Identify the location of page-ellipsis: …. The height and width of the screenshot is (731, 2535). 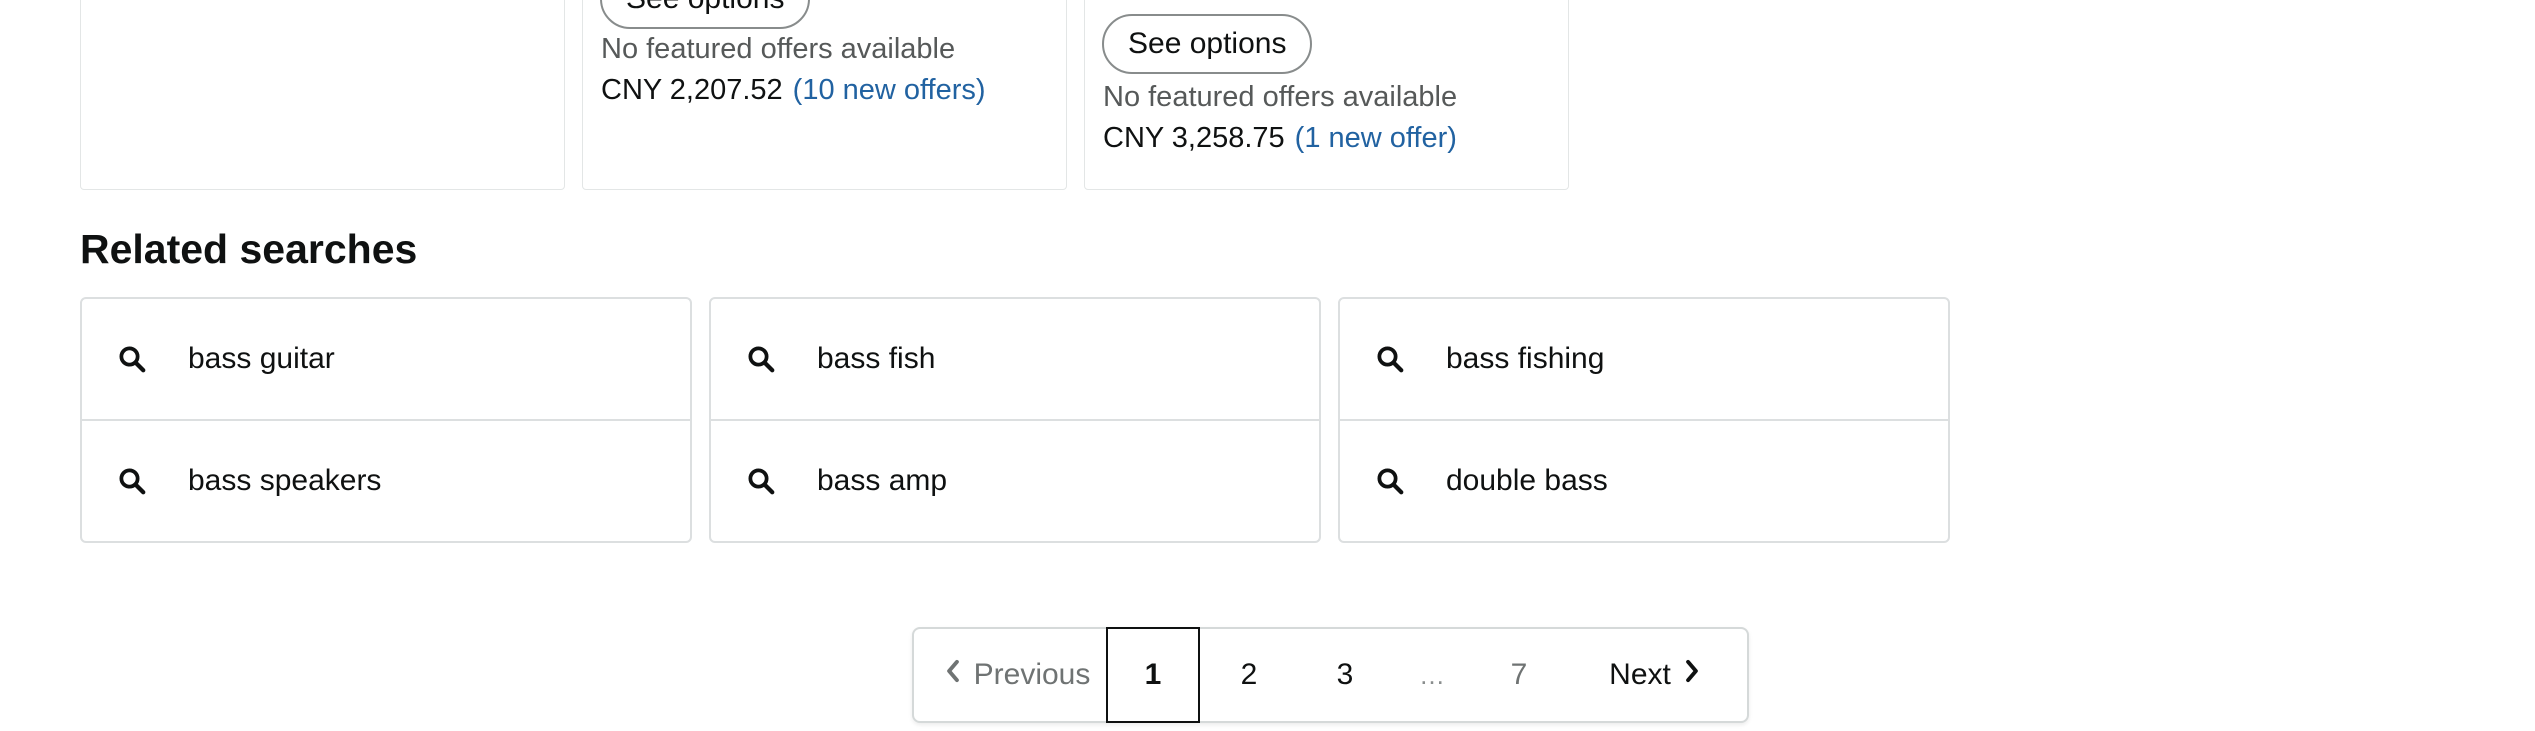
(1432, 674).